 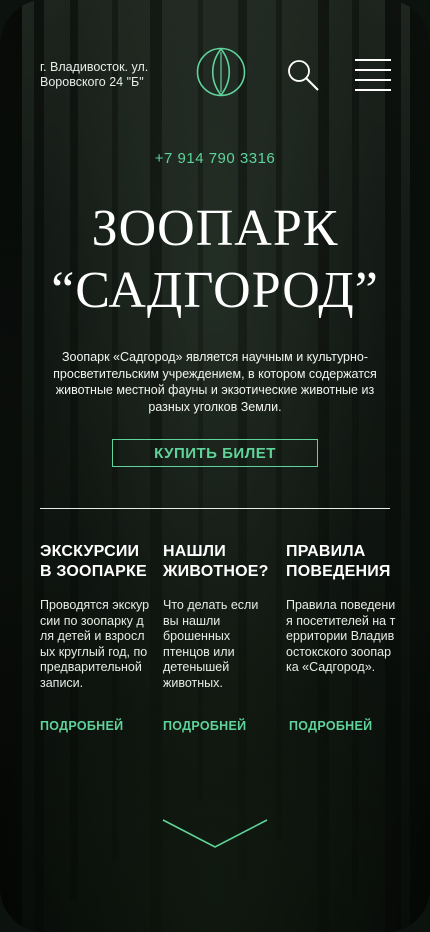 What do you see at coordinates (303, 75) in the screenshot?
I see `search-icon` at bounding box center [303, 75].